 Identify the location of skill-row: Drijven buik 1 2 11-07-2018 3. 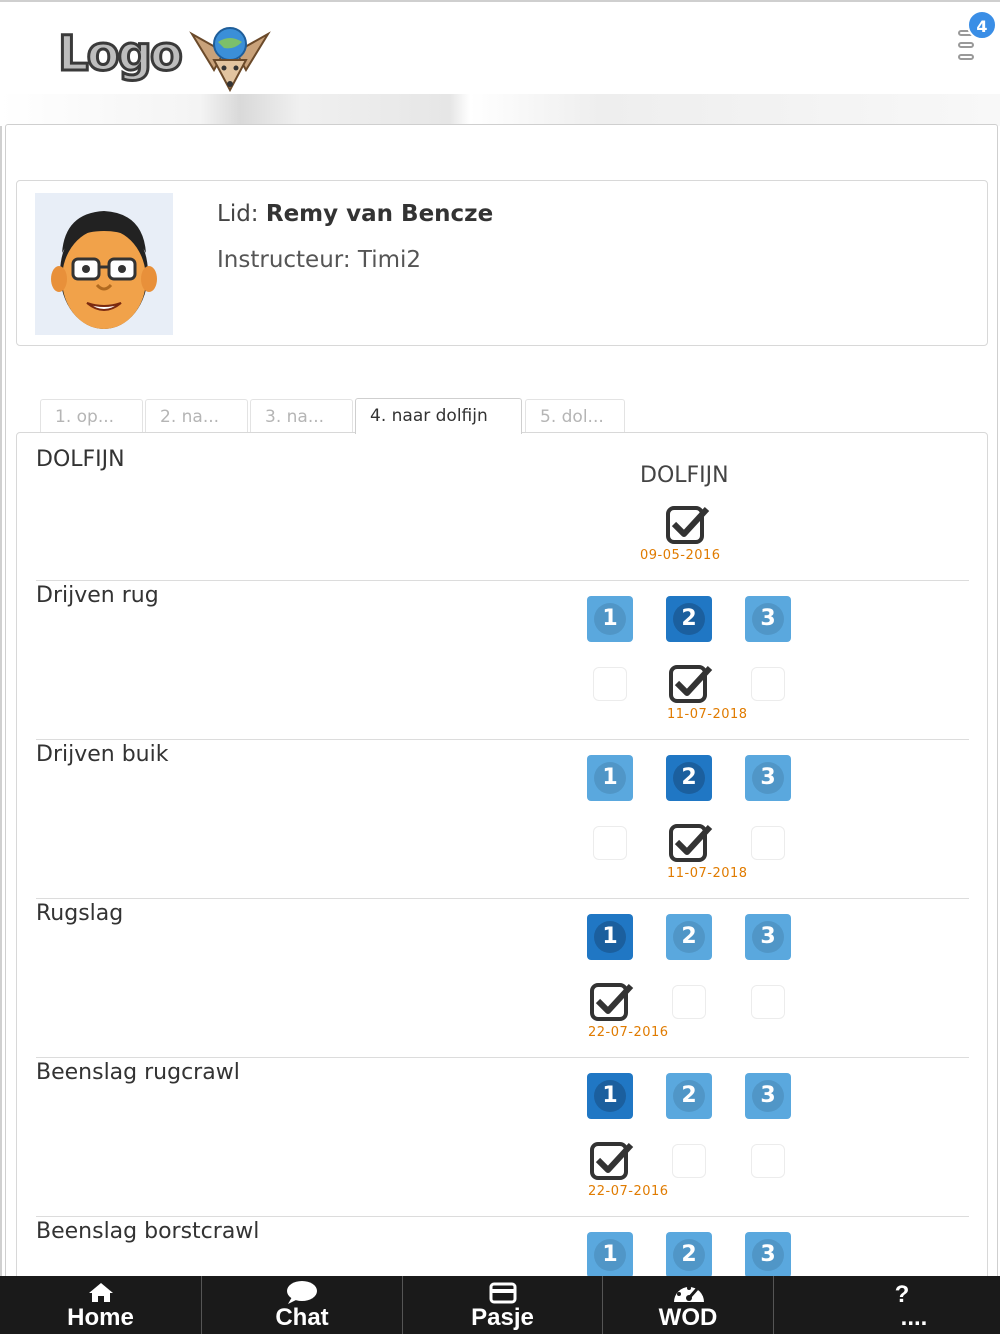
(493, 819).